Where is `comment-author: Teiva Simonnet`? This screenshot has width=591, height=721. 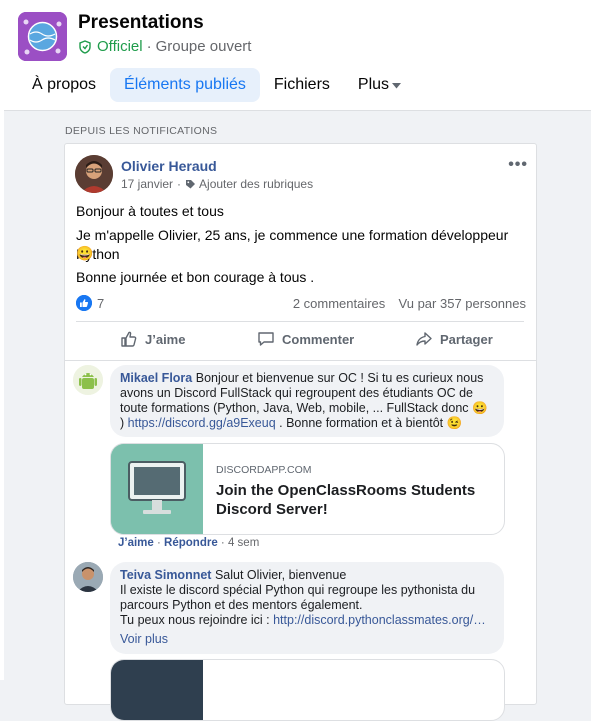 comment-author: Teiva Simonnet is located at coordinates (165, 575).